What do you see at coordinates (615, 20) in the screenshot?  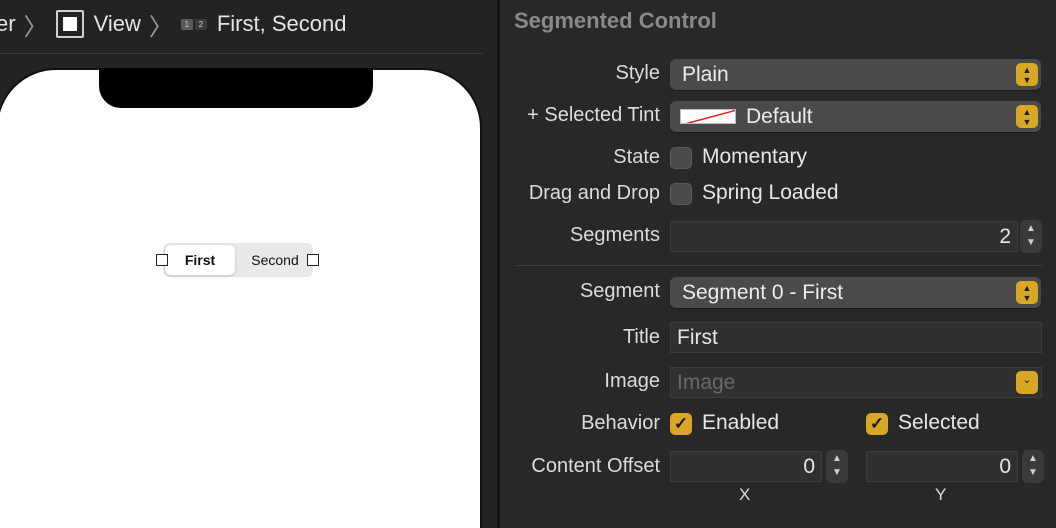 I see `inspector-section-title: Segmented Control` at bounding box center [615, 20].